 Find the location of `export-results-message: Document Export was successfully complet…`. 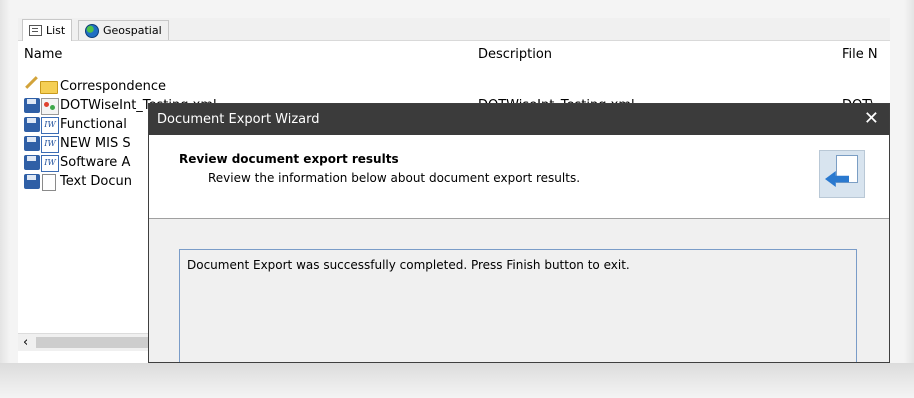

export-results-message: Document Export was successfully complet… is located at coordinates (408, 265).